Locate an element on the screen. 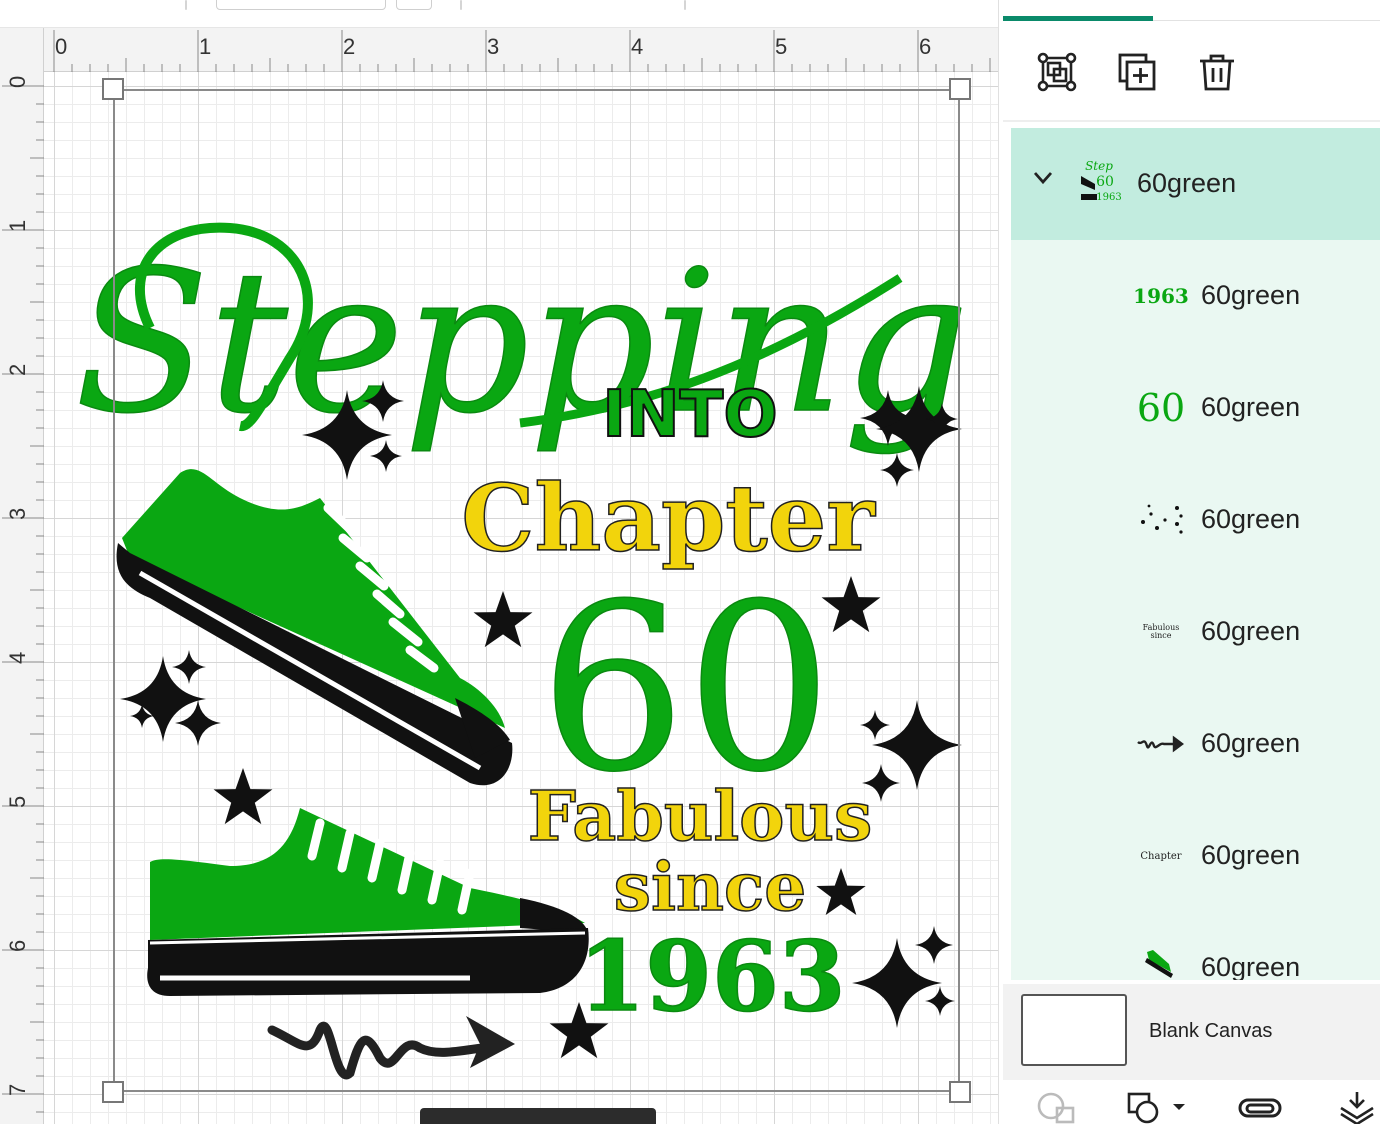 The height and width of the screenshot is (1124, 1380). thumb-text: 1963 is located at coordinates (1161, 296).